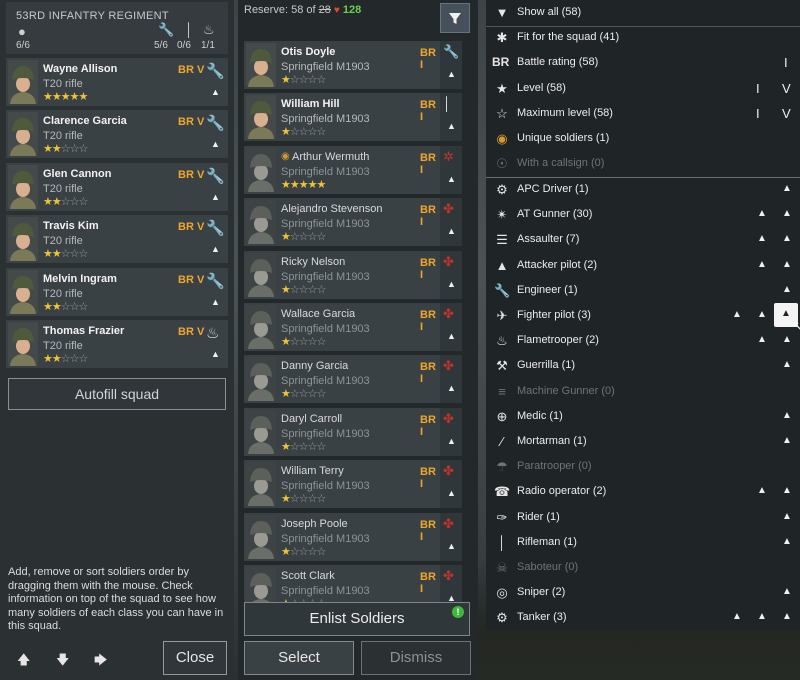 The image size is (800, 680). I want to click on class-filter-option: ⚙ Tanker (3) ▲ ▲ ▲, so click(643, 618).